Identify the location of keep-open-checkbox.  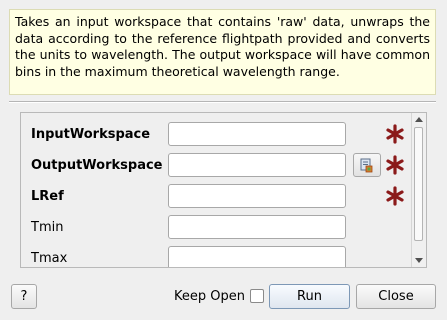
(257, 296).